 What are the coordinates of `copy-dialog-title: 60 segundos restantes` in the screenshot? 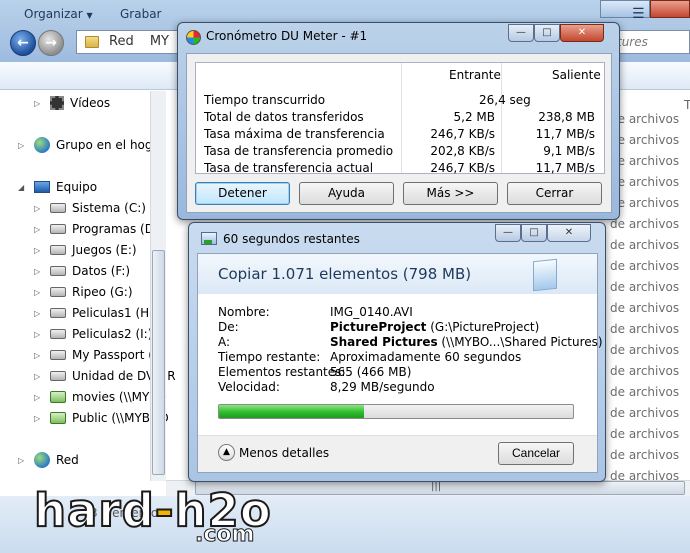 It's located at (291, 239).